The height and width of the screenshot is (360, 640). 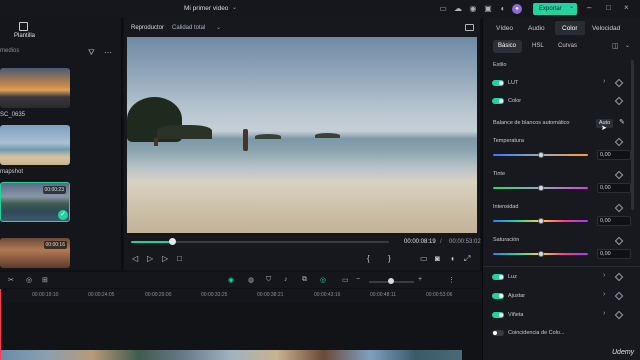 I want to click on effects-icon: ⧉, so click(x=304, y=280).